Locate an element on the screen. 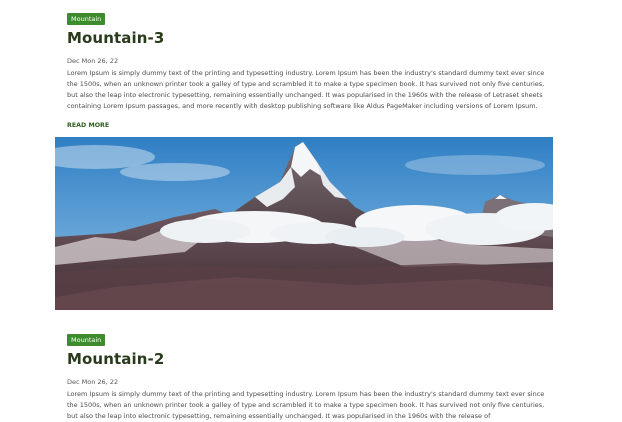 This screenshot has width=622, height=422. read-more-link: READ MORE is located at coordinates (88, 126).